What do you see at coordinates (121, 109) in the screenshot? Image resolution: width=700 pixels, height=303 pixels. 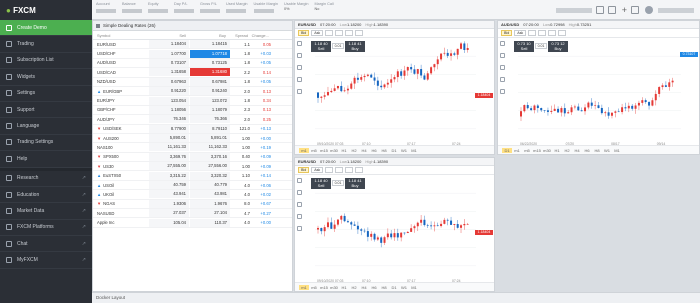 I see `rate-symbol: GBP/CHF` at bounding box center [121, 109].